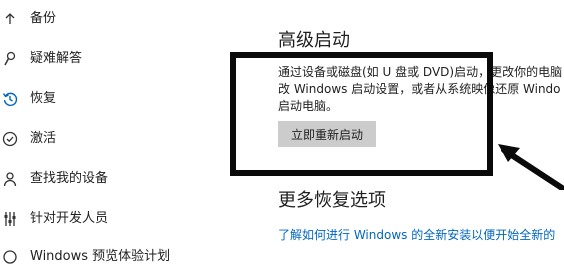 The height and width of the screenshot is (270, 564). What do you see at coordinates (10, 257) in the screenshot?
I see `windows-insider-icon` at bounding box center [10, 257].